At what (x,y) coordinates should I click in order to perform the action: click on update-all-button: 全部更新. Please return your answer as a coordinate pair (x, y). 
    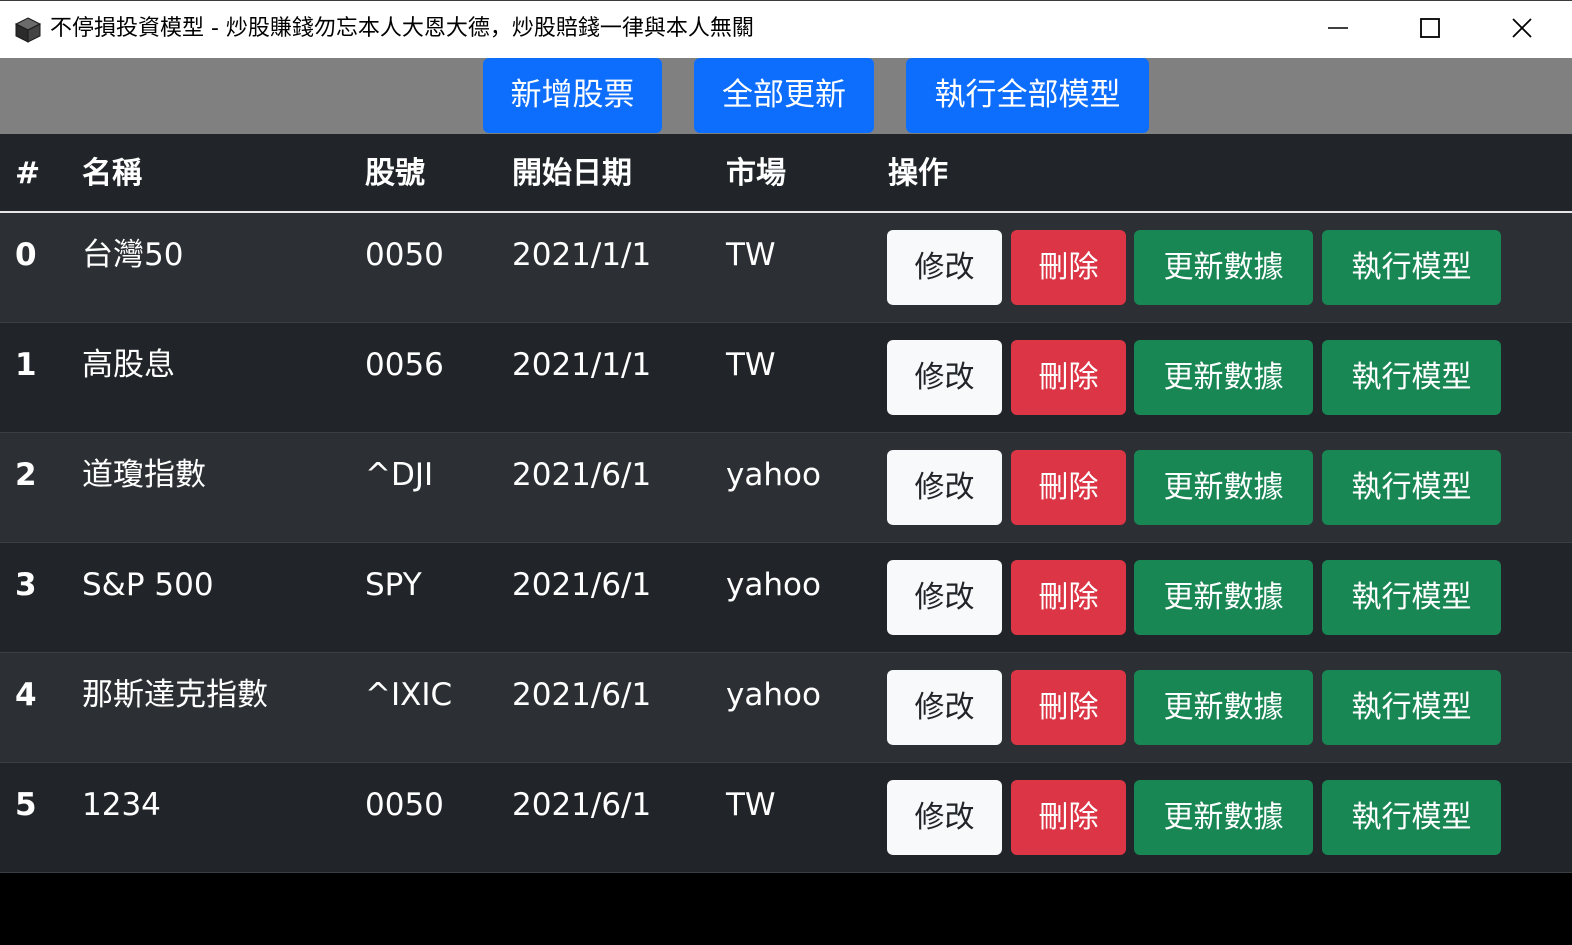
    Looking at the image, I should click on (784, 95).